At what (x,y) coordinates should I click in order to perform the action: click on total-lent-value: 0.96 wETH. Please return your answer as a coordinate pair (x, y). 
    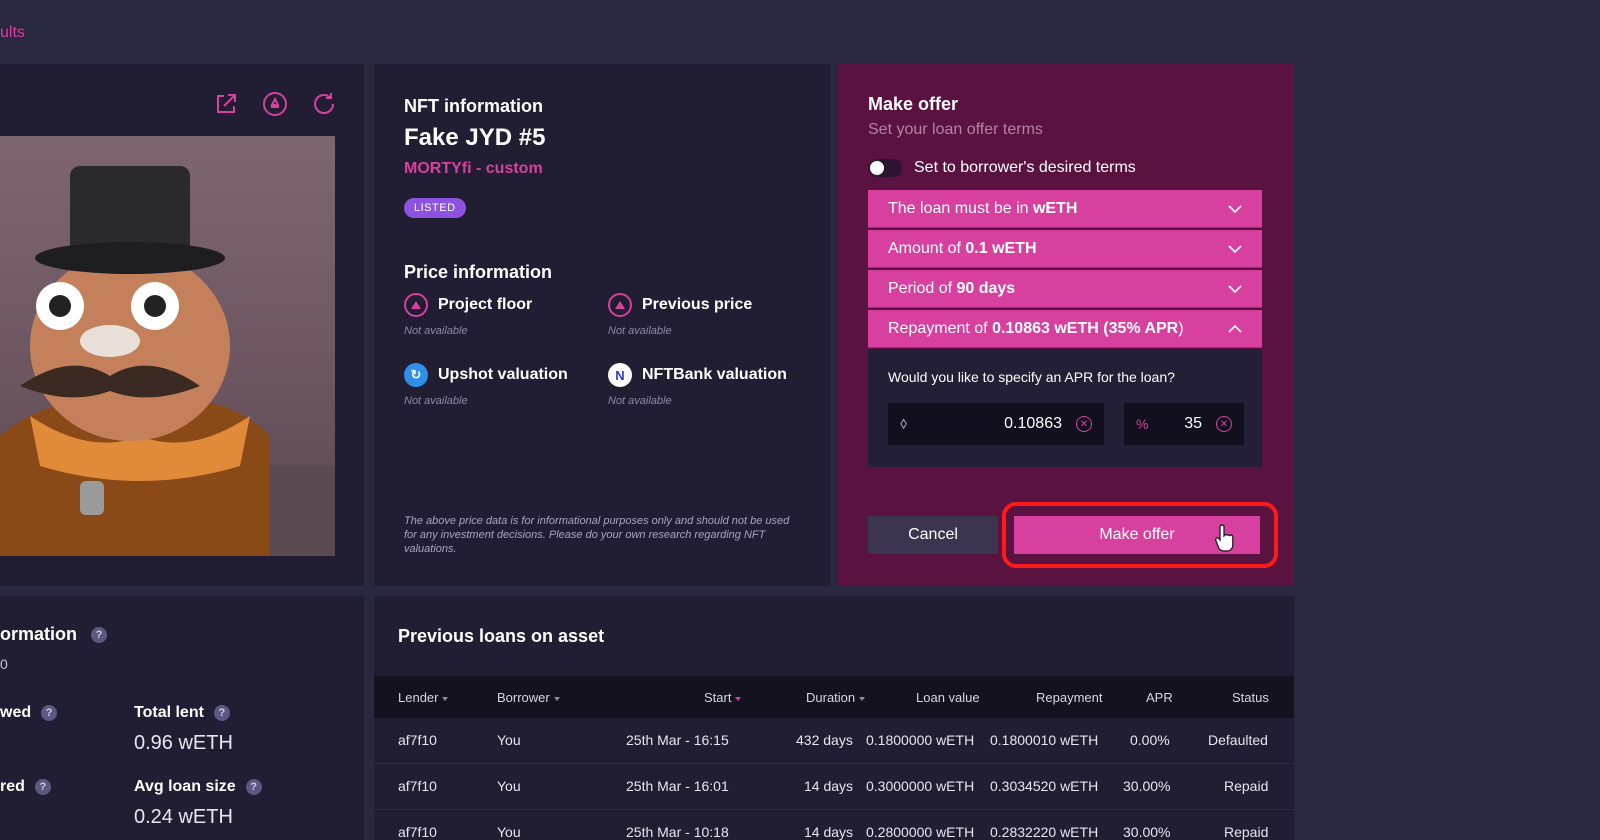
    Looking at the image, I should click on (183, 743).